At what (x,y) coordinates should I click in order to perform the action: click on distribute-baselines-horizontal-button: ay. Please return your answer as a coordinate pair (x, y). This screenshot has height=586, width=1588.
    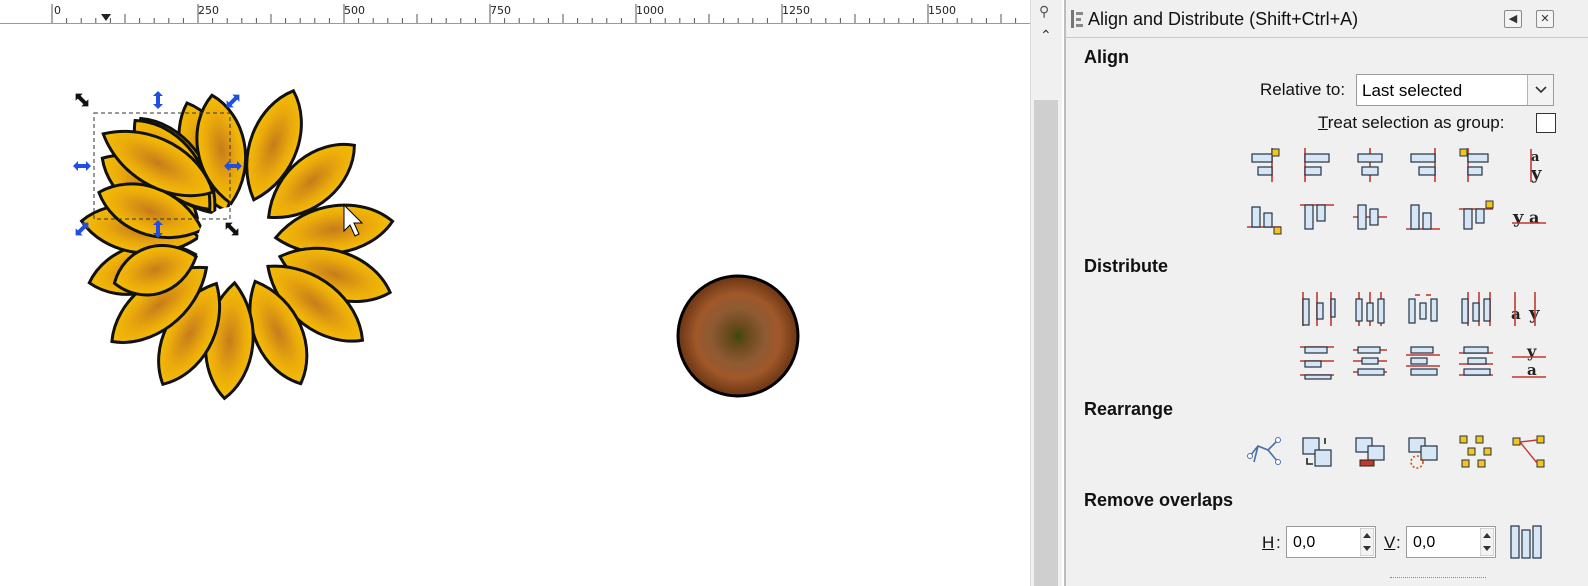
    Looking at the image, I should click on (1529, 309).